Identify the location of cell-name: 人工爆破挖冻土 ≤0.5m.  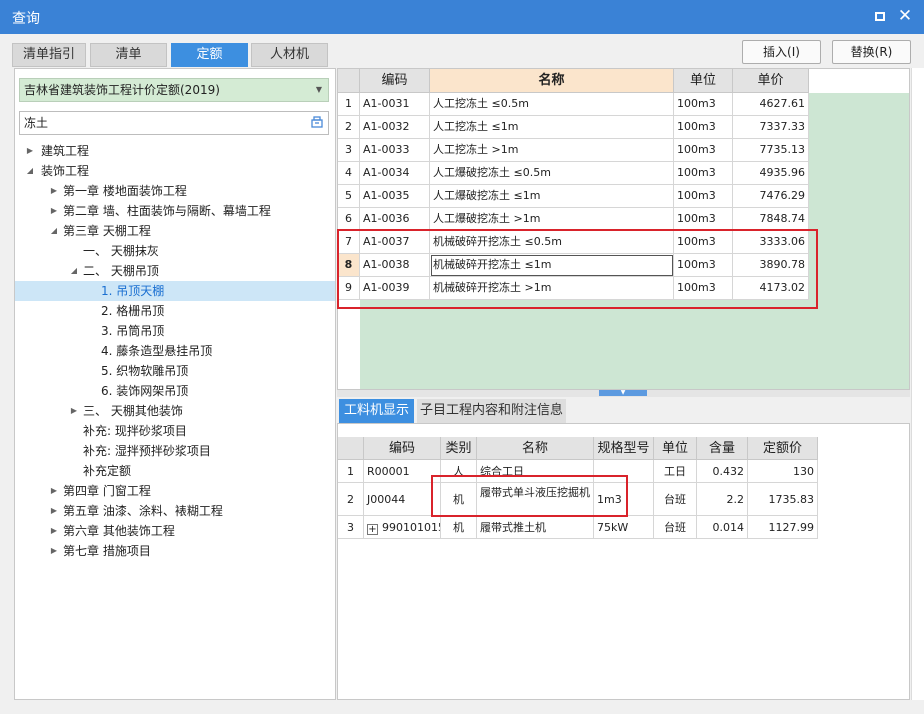
(552, 173).